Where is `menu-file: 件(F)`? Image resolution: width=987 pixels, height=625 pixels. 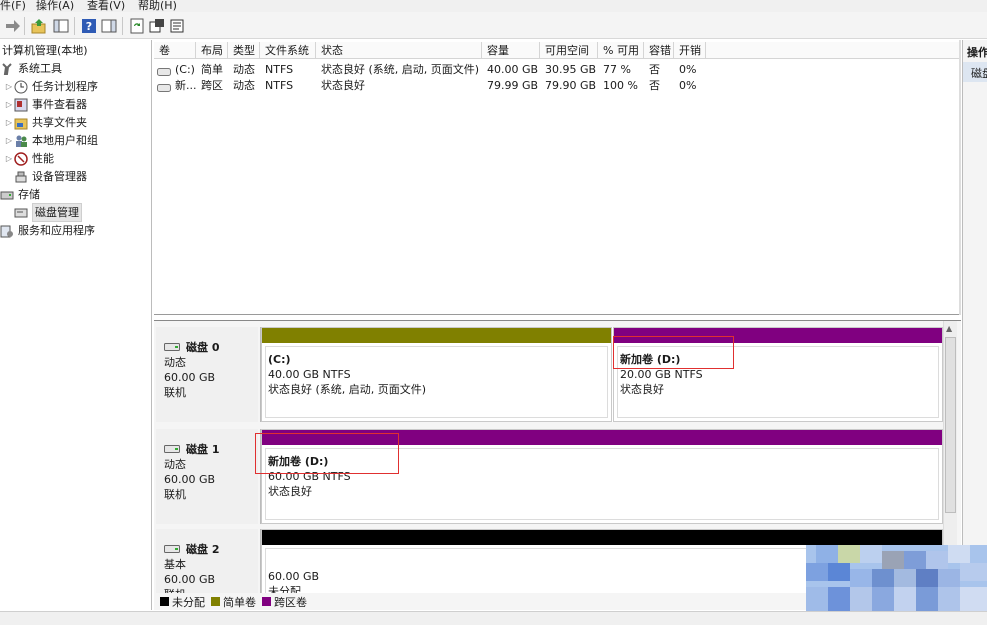
menu-file: 件(F) is located at coordinates (13, 6).